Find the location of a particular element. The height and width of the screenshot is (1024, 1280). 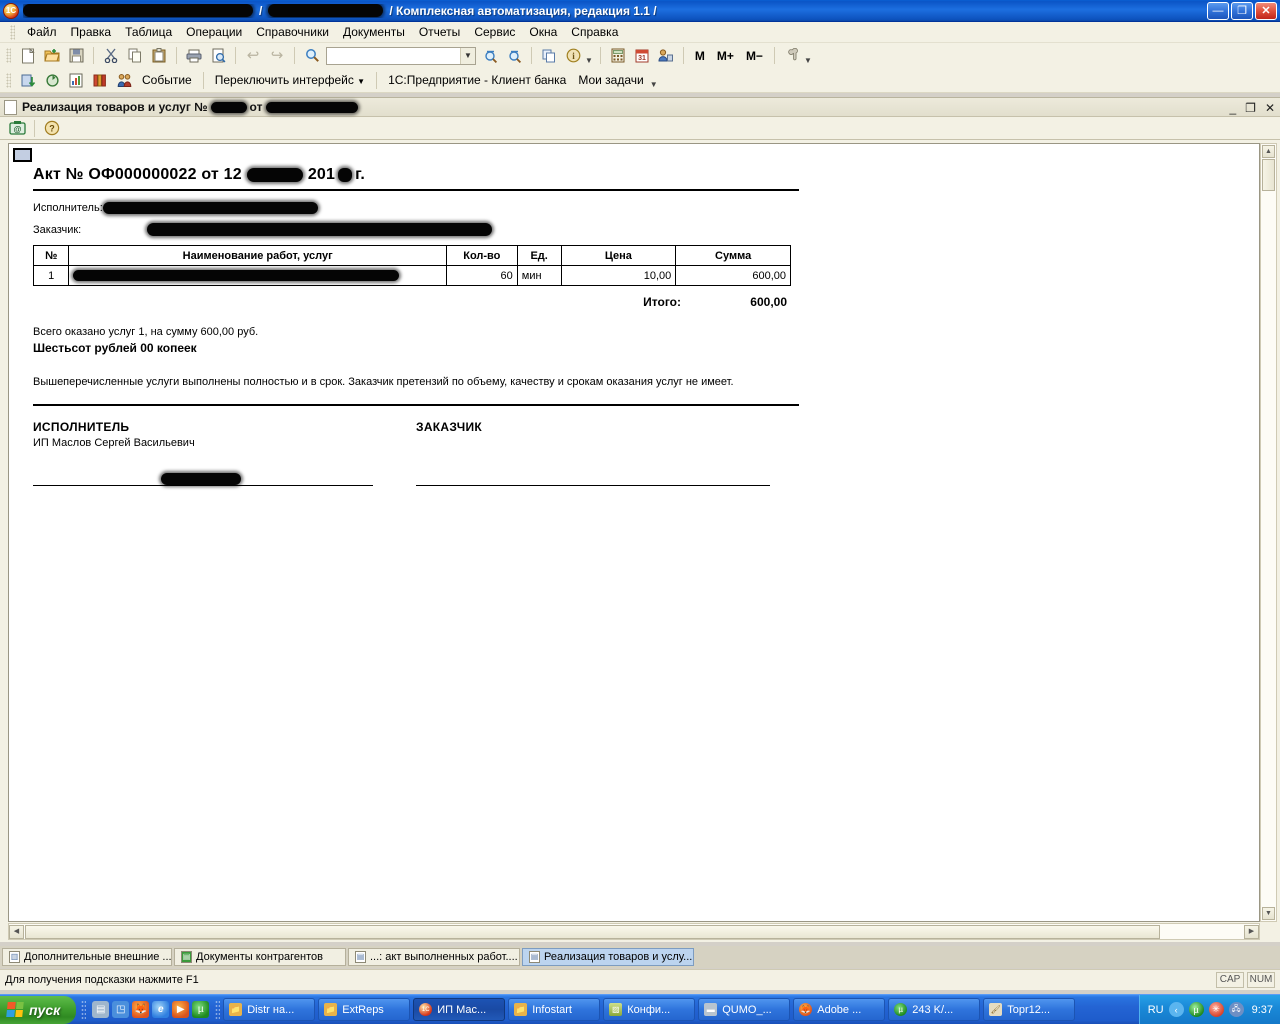

antivirus-tray-icon: ✳ is located at coordinates (1216, 1009).